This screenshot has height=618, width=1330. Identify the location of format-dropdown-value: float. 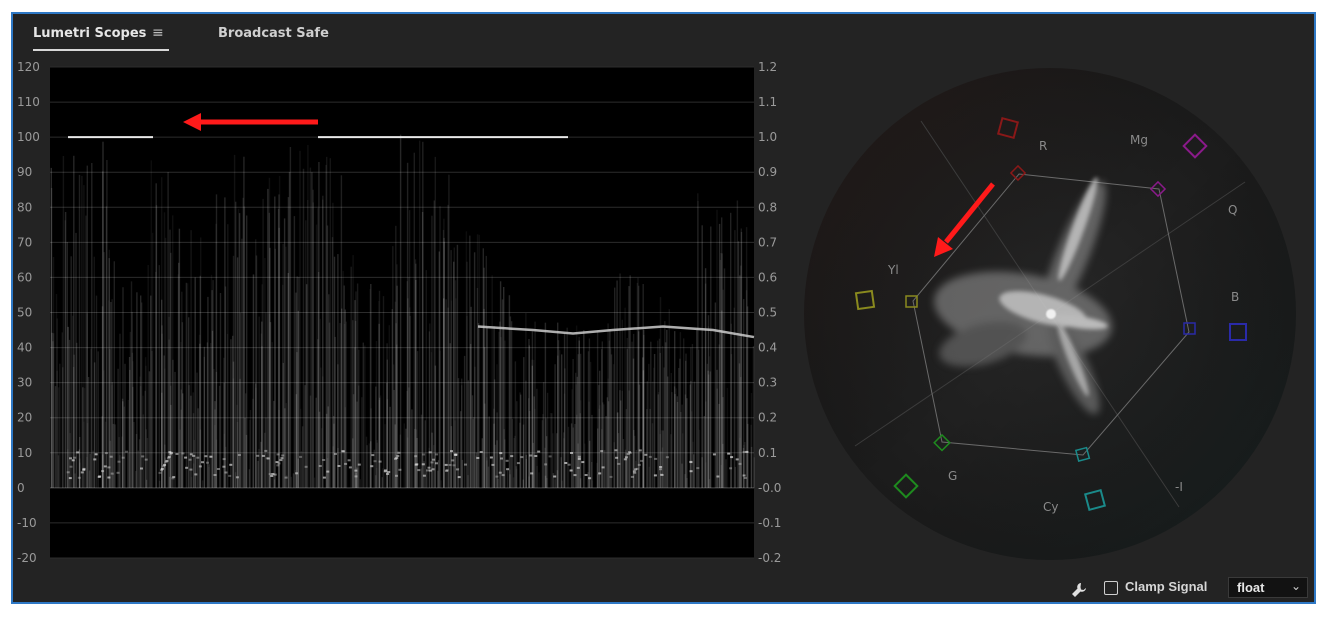
(1251, 587).